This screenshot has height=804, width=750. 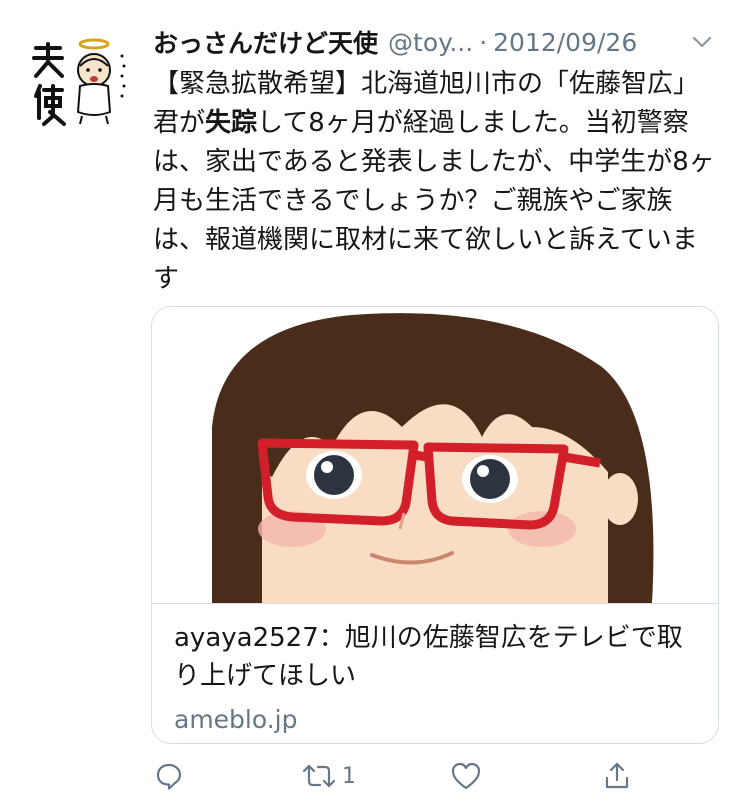 I want to click on tweet-actions: 1, so click(x=400, y=776).